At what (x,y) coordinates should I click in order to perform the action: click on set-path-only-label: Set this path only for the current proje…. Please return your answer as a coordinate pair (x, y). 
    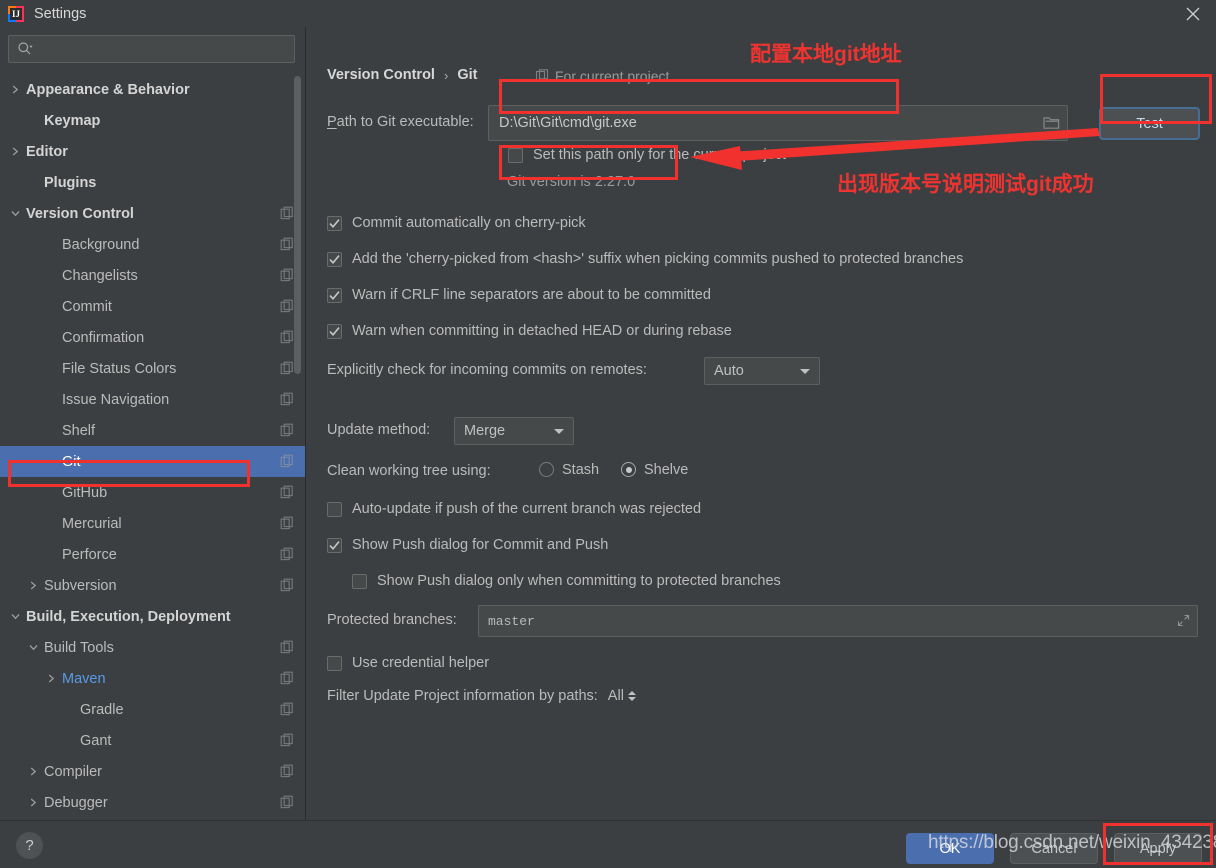
    Looking at the image, I should click on (660, 155).